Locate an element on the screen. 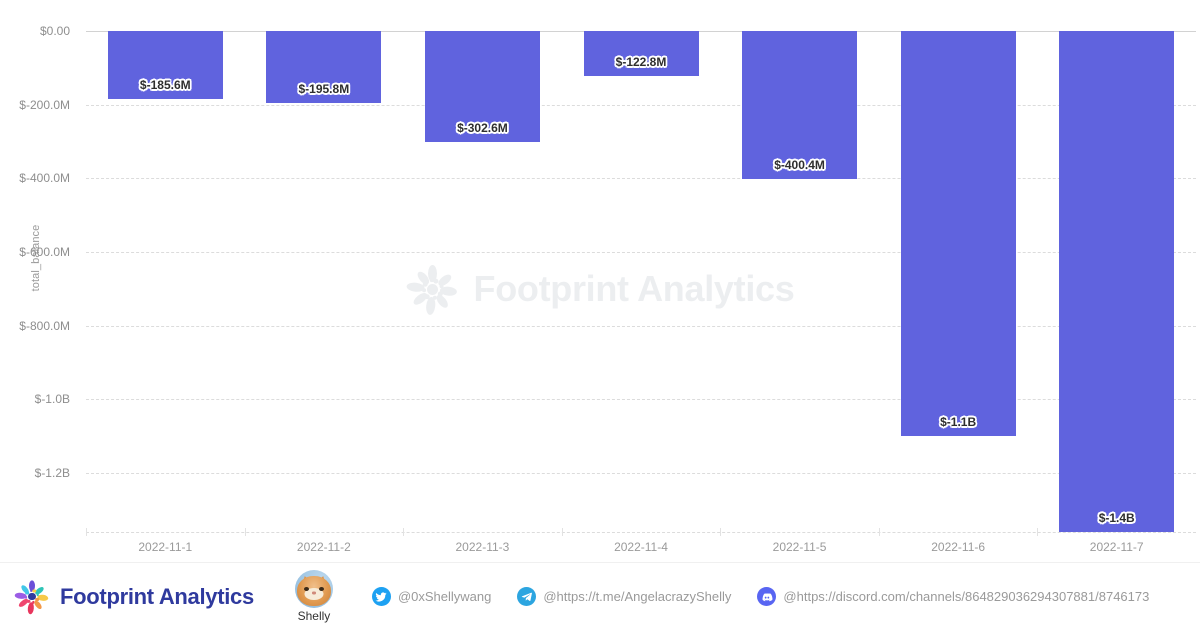  twitter-handle: @0xShellywang is located at coordinates (444, 596).